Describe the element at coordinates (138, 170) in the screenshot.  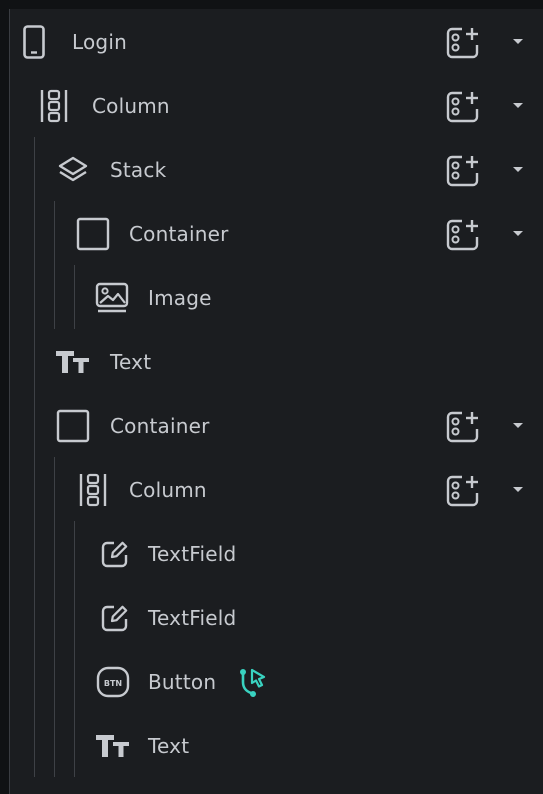
I see `tree-row-label: Stack` at that location.